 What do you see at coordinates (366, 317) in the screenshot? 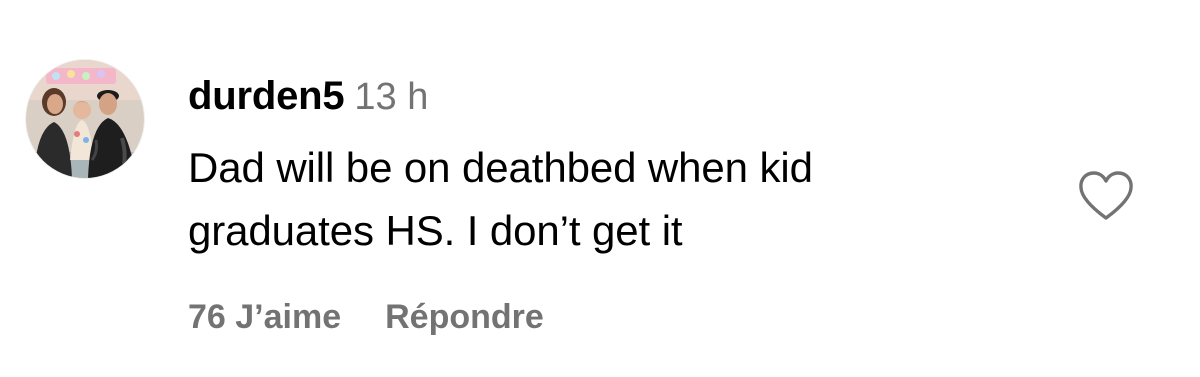
I see `comment-actions: 76 J’aime Répondre` at bounding box center [366, 317].